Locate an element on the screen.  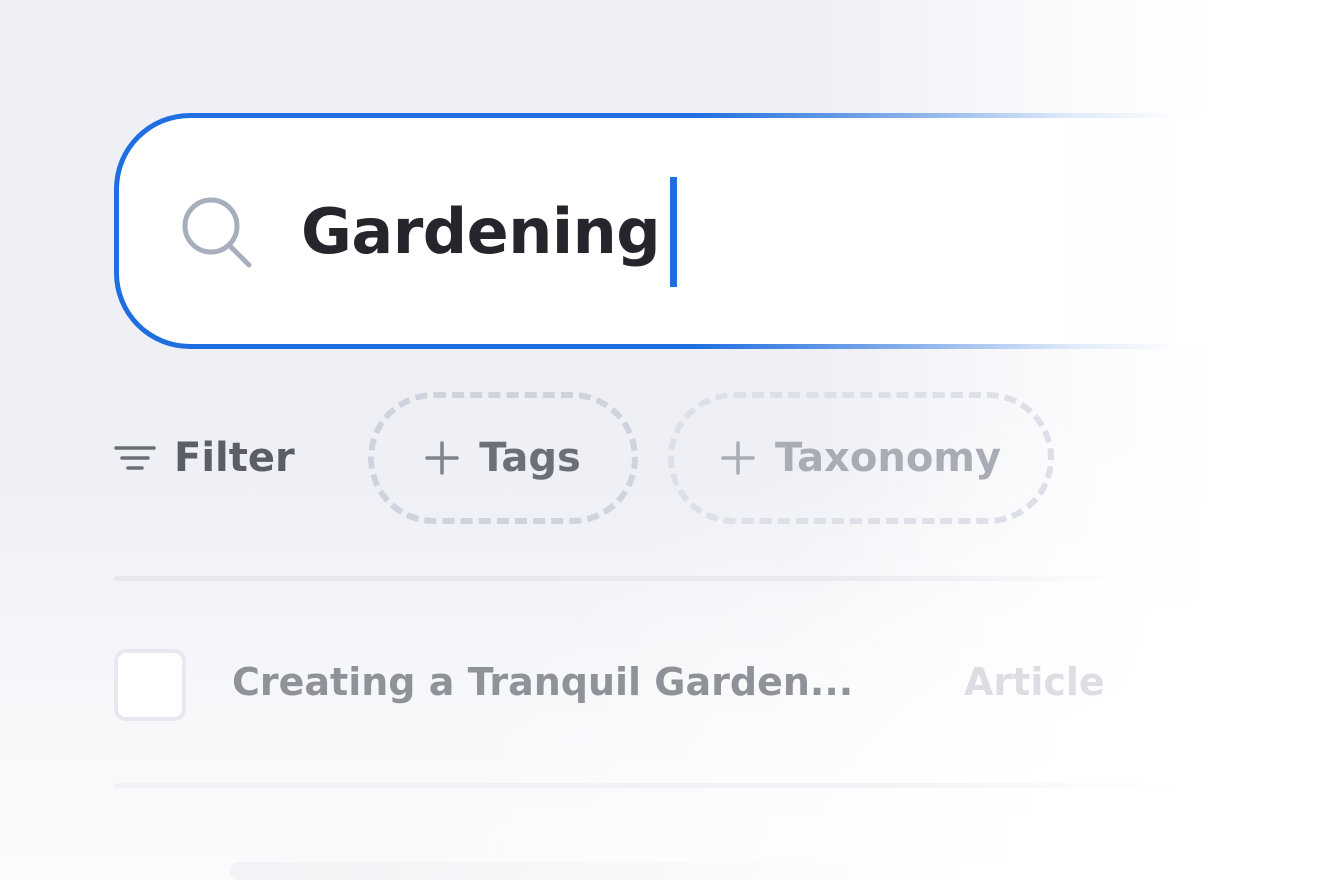
tags-chip-label: Tags is located at coordinates (530, 458).